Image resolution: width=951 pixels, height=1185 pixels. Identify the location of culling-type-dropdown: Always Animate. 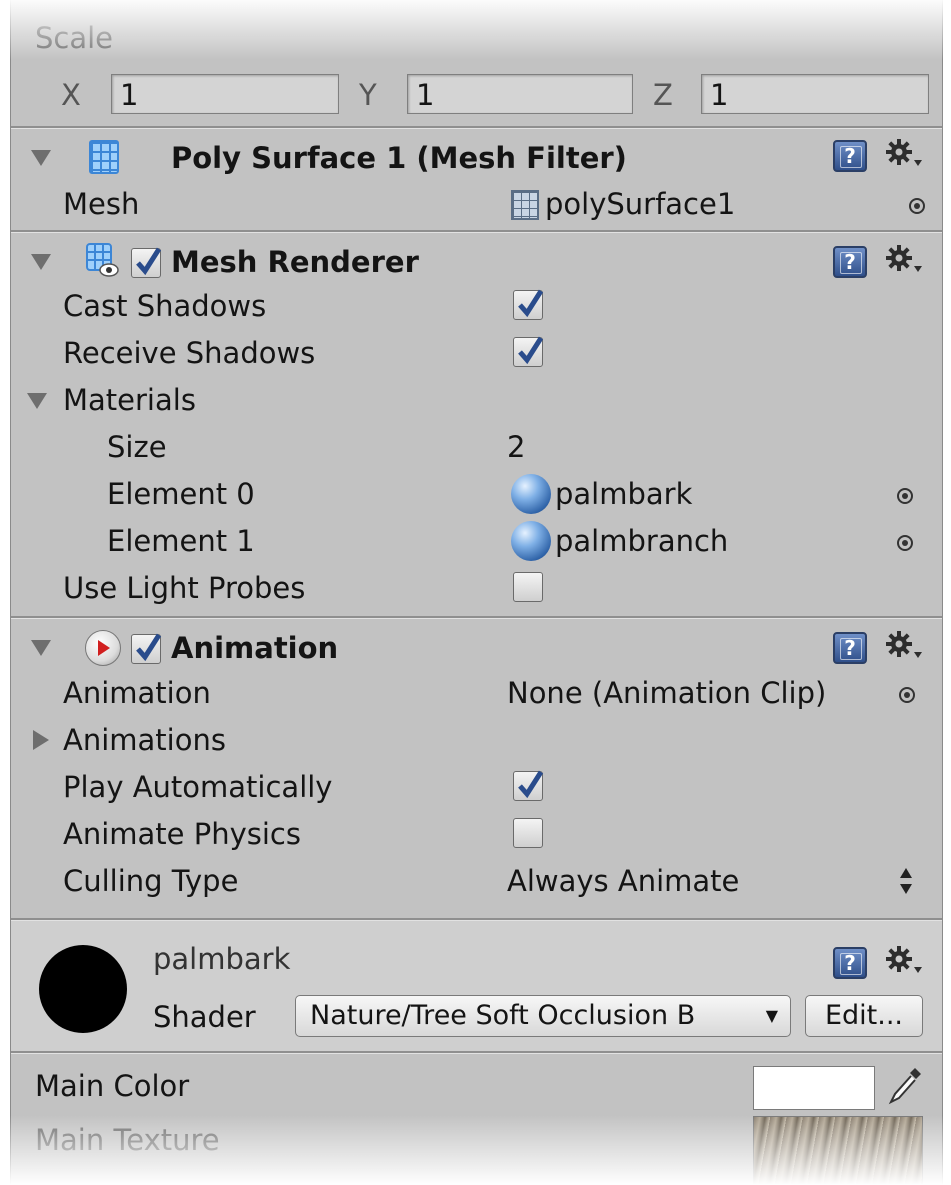
(623, 881).